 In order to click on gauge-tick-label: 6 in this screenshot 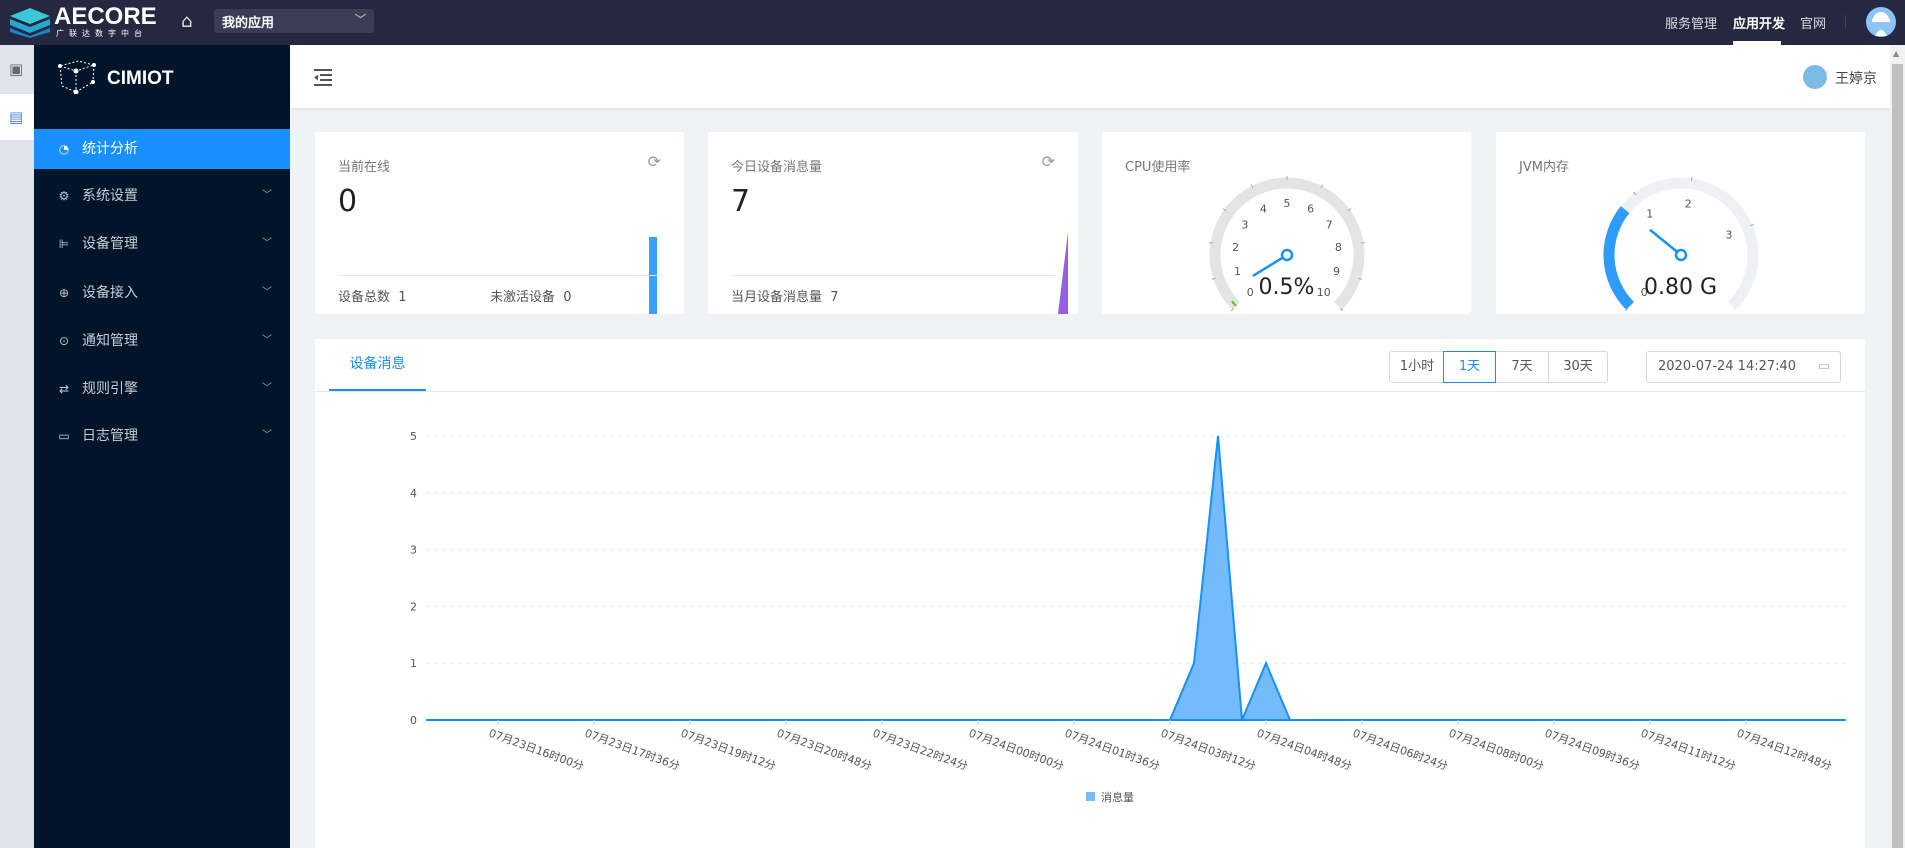, I will do `click(1310, 209)`.